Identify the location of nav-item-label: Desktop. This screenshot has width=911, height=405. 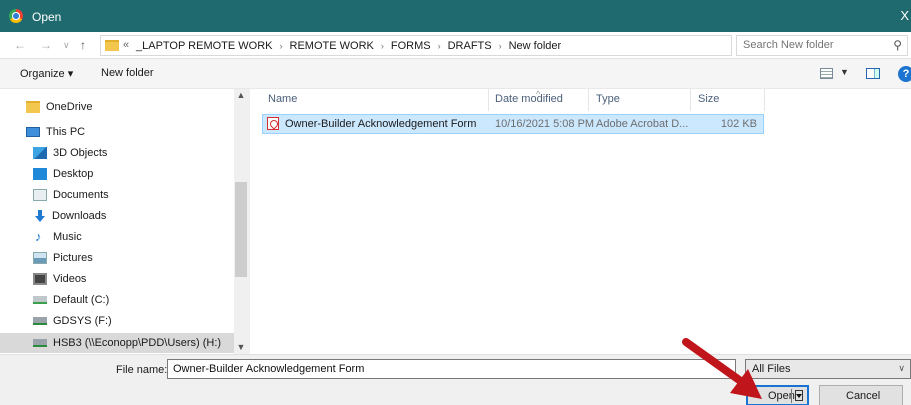
(73, 174).